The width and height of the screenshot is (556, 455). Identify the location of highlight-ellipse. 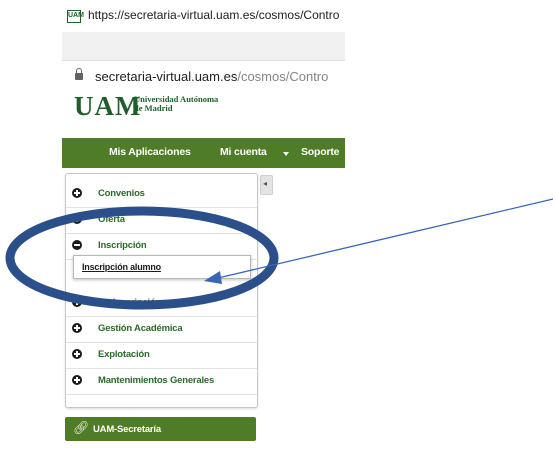
(142, 258).